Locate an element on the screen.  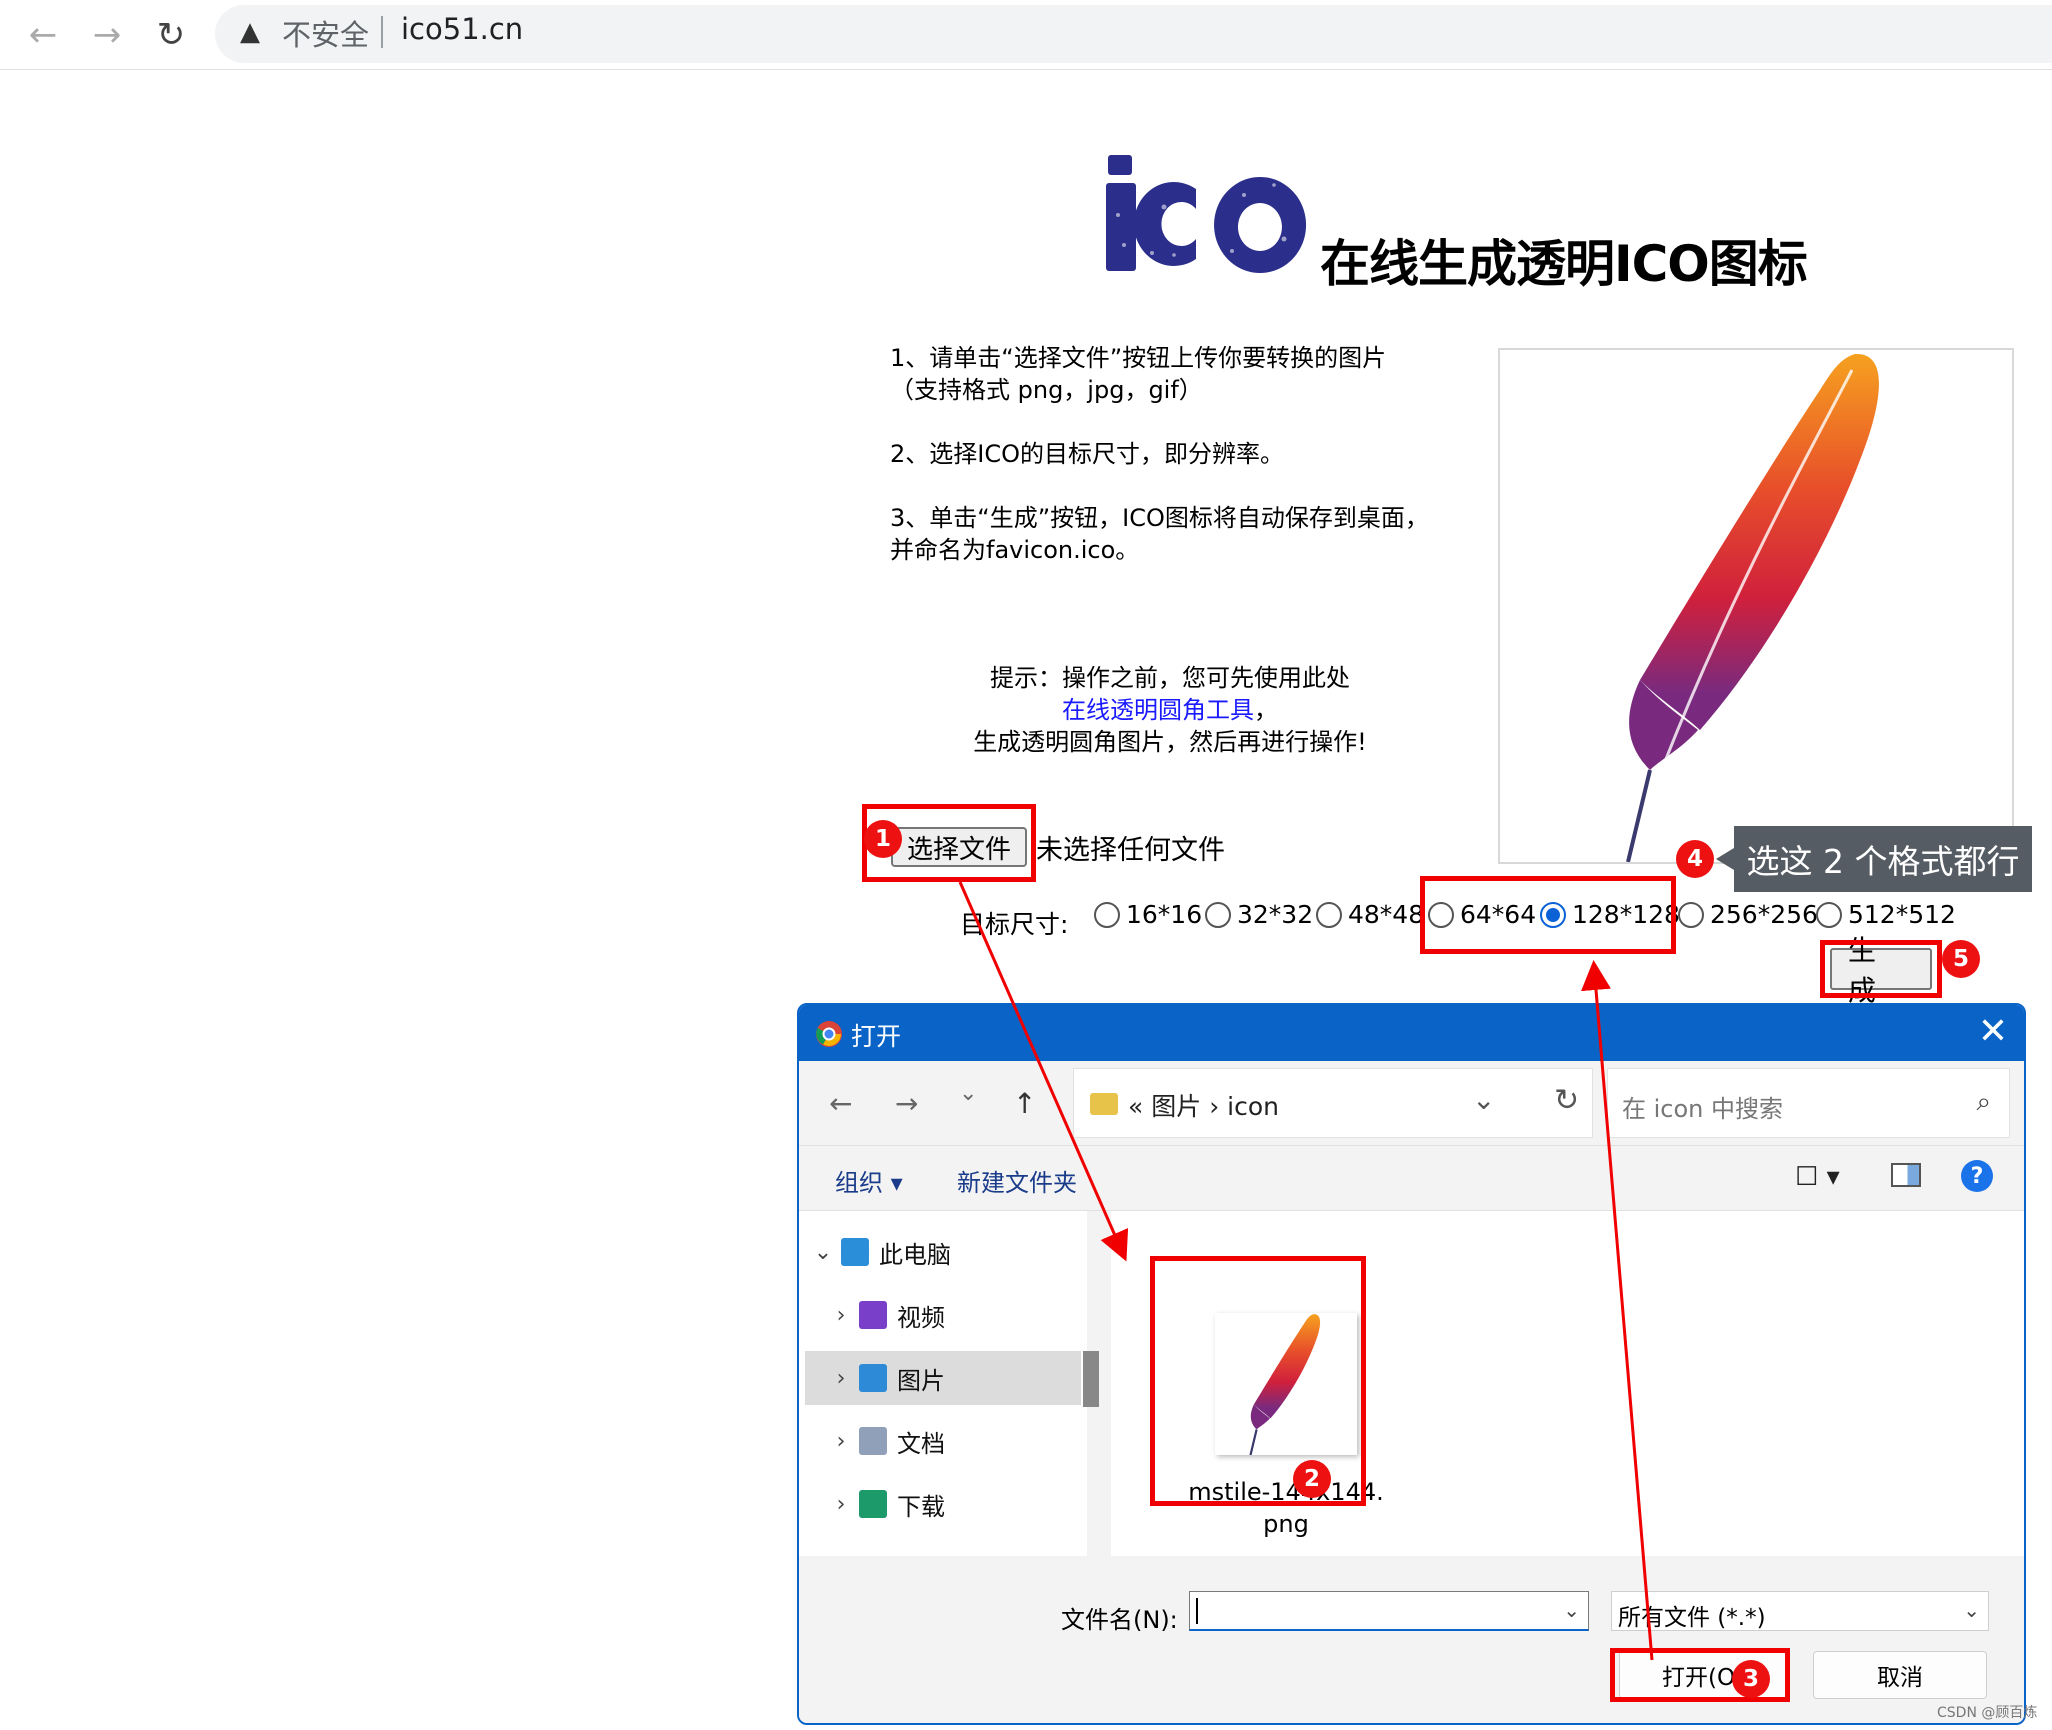
arrow-to-sizes is located at coordinates (1617, 1310).